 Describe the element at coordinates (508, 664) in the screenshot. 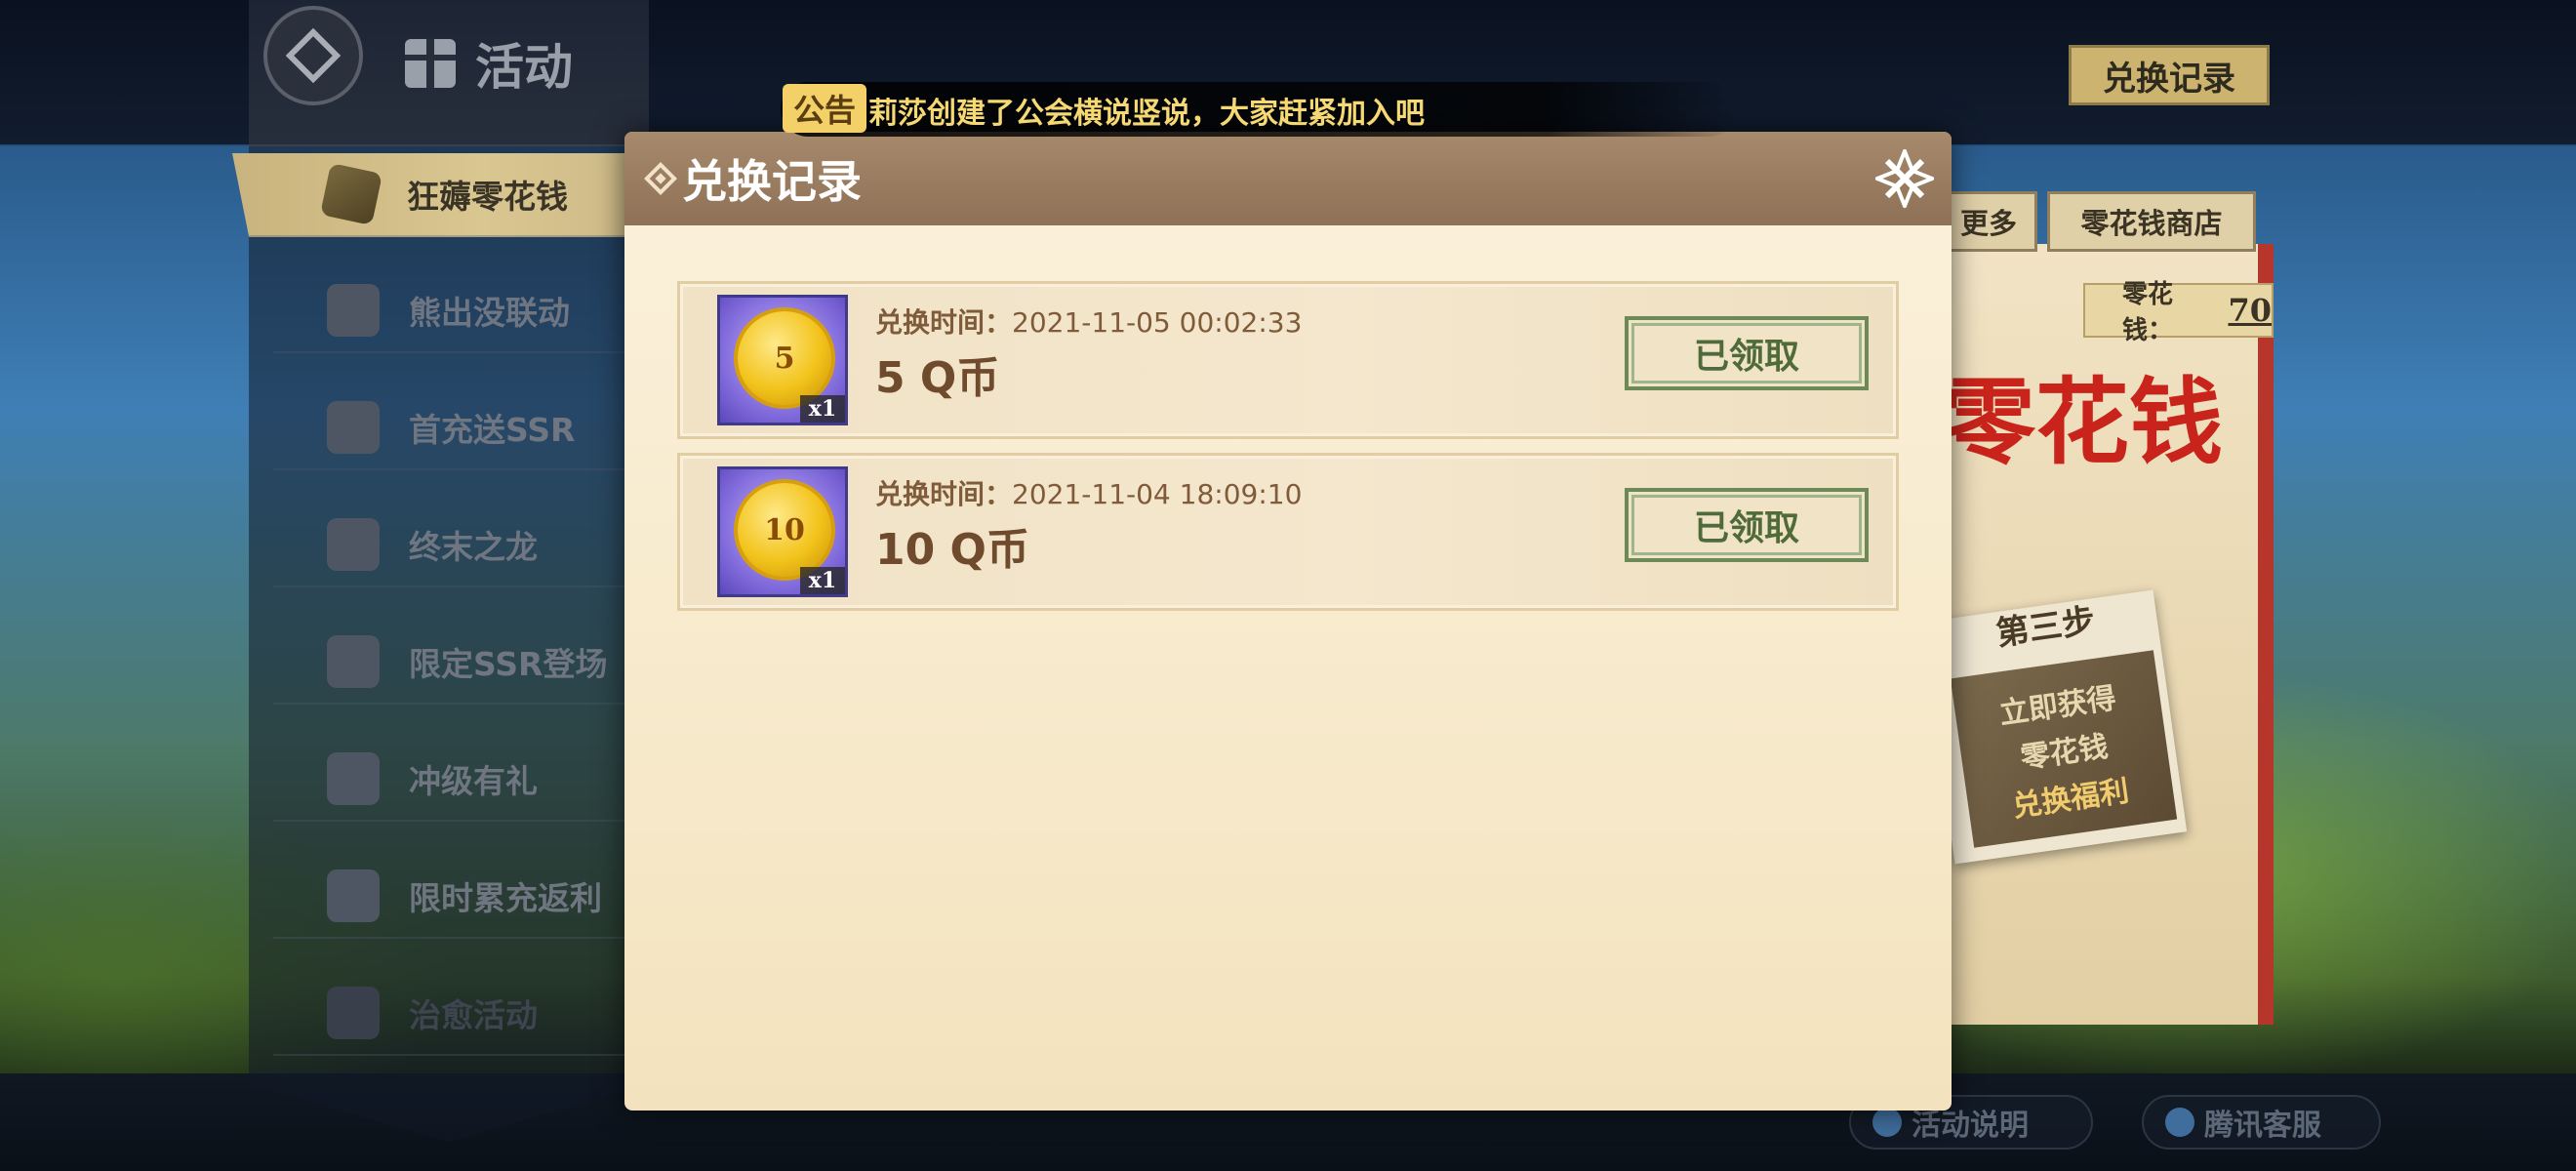

I see `sidebar-item-label: 限定SSR登场` at that location.